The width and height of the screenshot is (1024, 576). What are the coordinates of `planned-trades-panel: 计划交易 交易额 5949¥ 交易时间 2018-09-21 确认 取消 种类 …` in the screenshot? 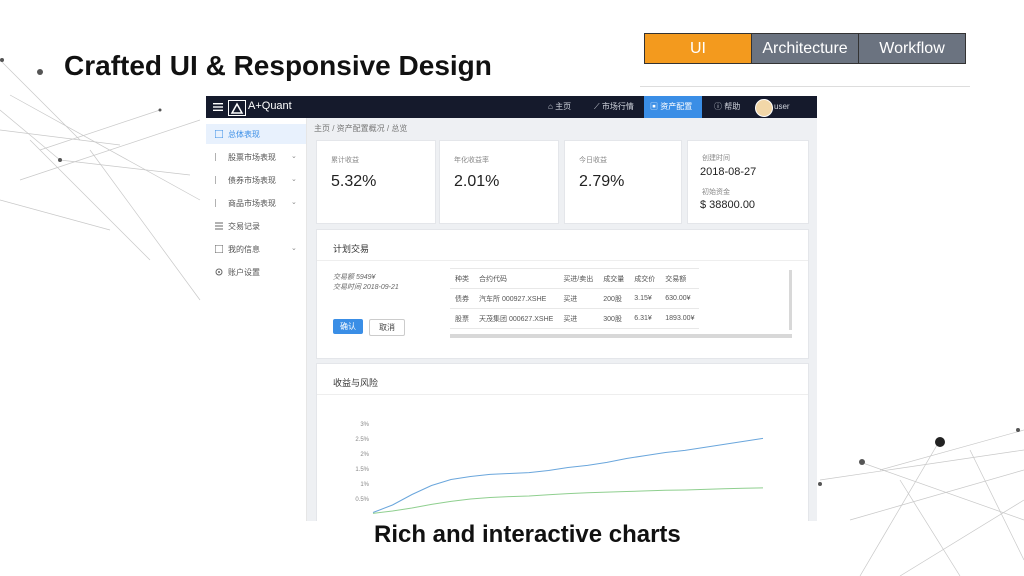 It's located at (562, 294).